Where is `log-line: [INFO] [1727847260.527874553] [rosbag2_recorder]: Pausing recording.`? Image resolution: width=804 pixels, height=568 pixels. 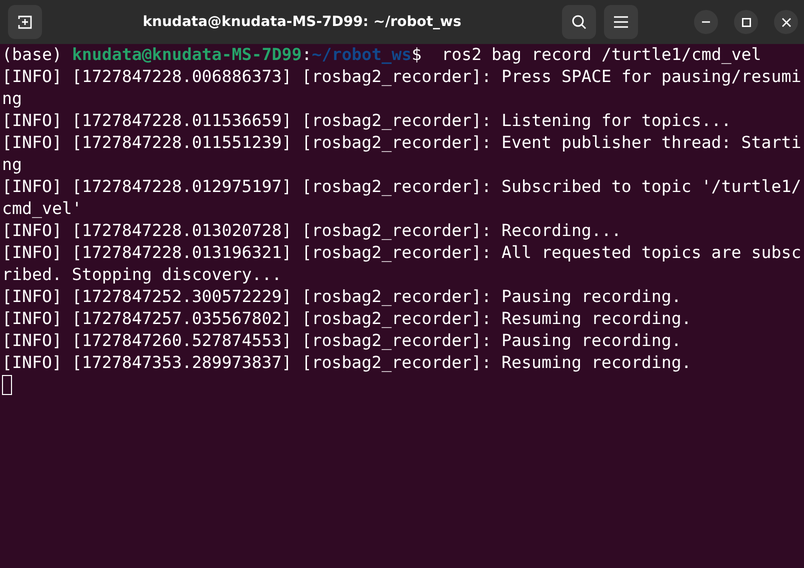 log-line: [INFO] [1727847260.527874553] [rosbag2_recorder]: Pausing recording. is located at coordinates (342, 341).